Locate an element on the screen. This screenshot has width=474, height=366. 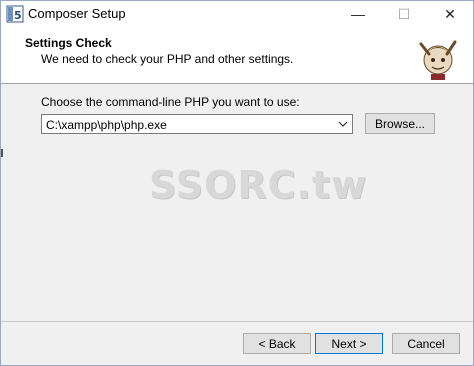
maximize-icon: ☐ is located at coordinates (404, 13).